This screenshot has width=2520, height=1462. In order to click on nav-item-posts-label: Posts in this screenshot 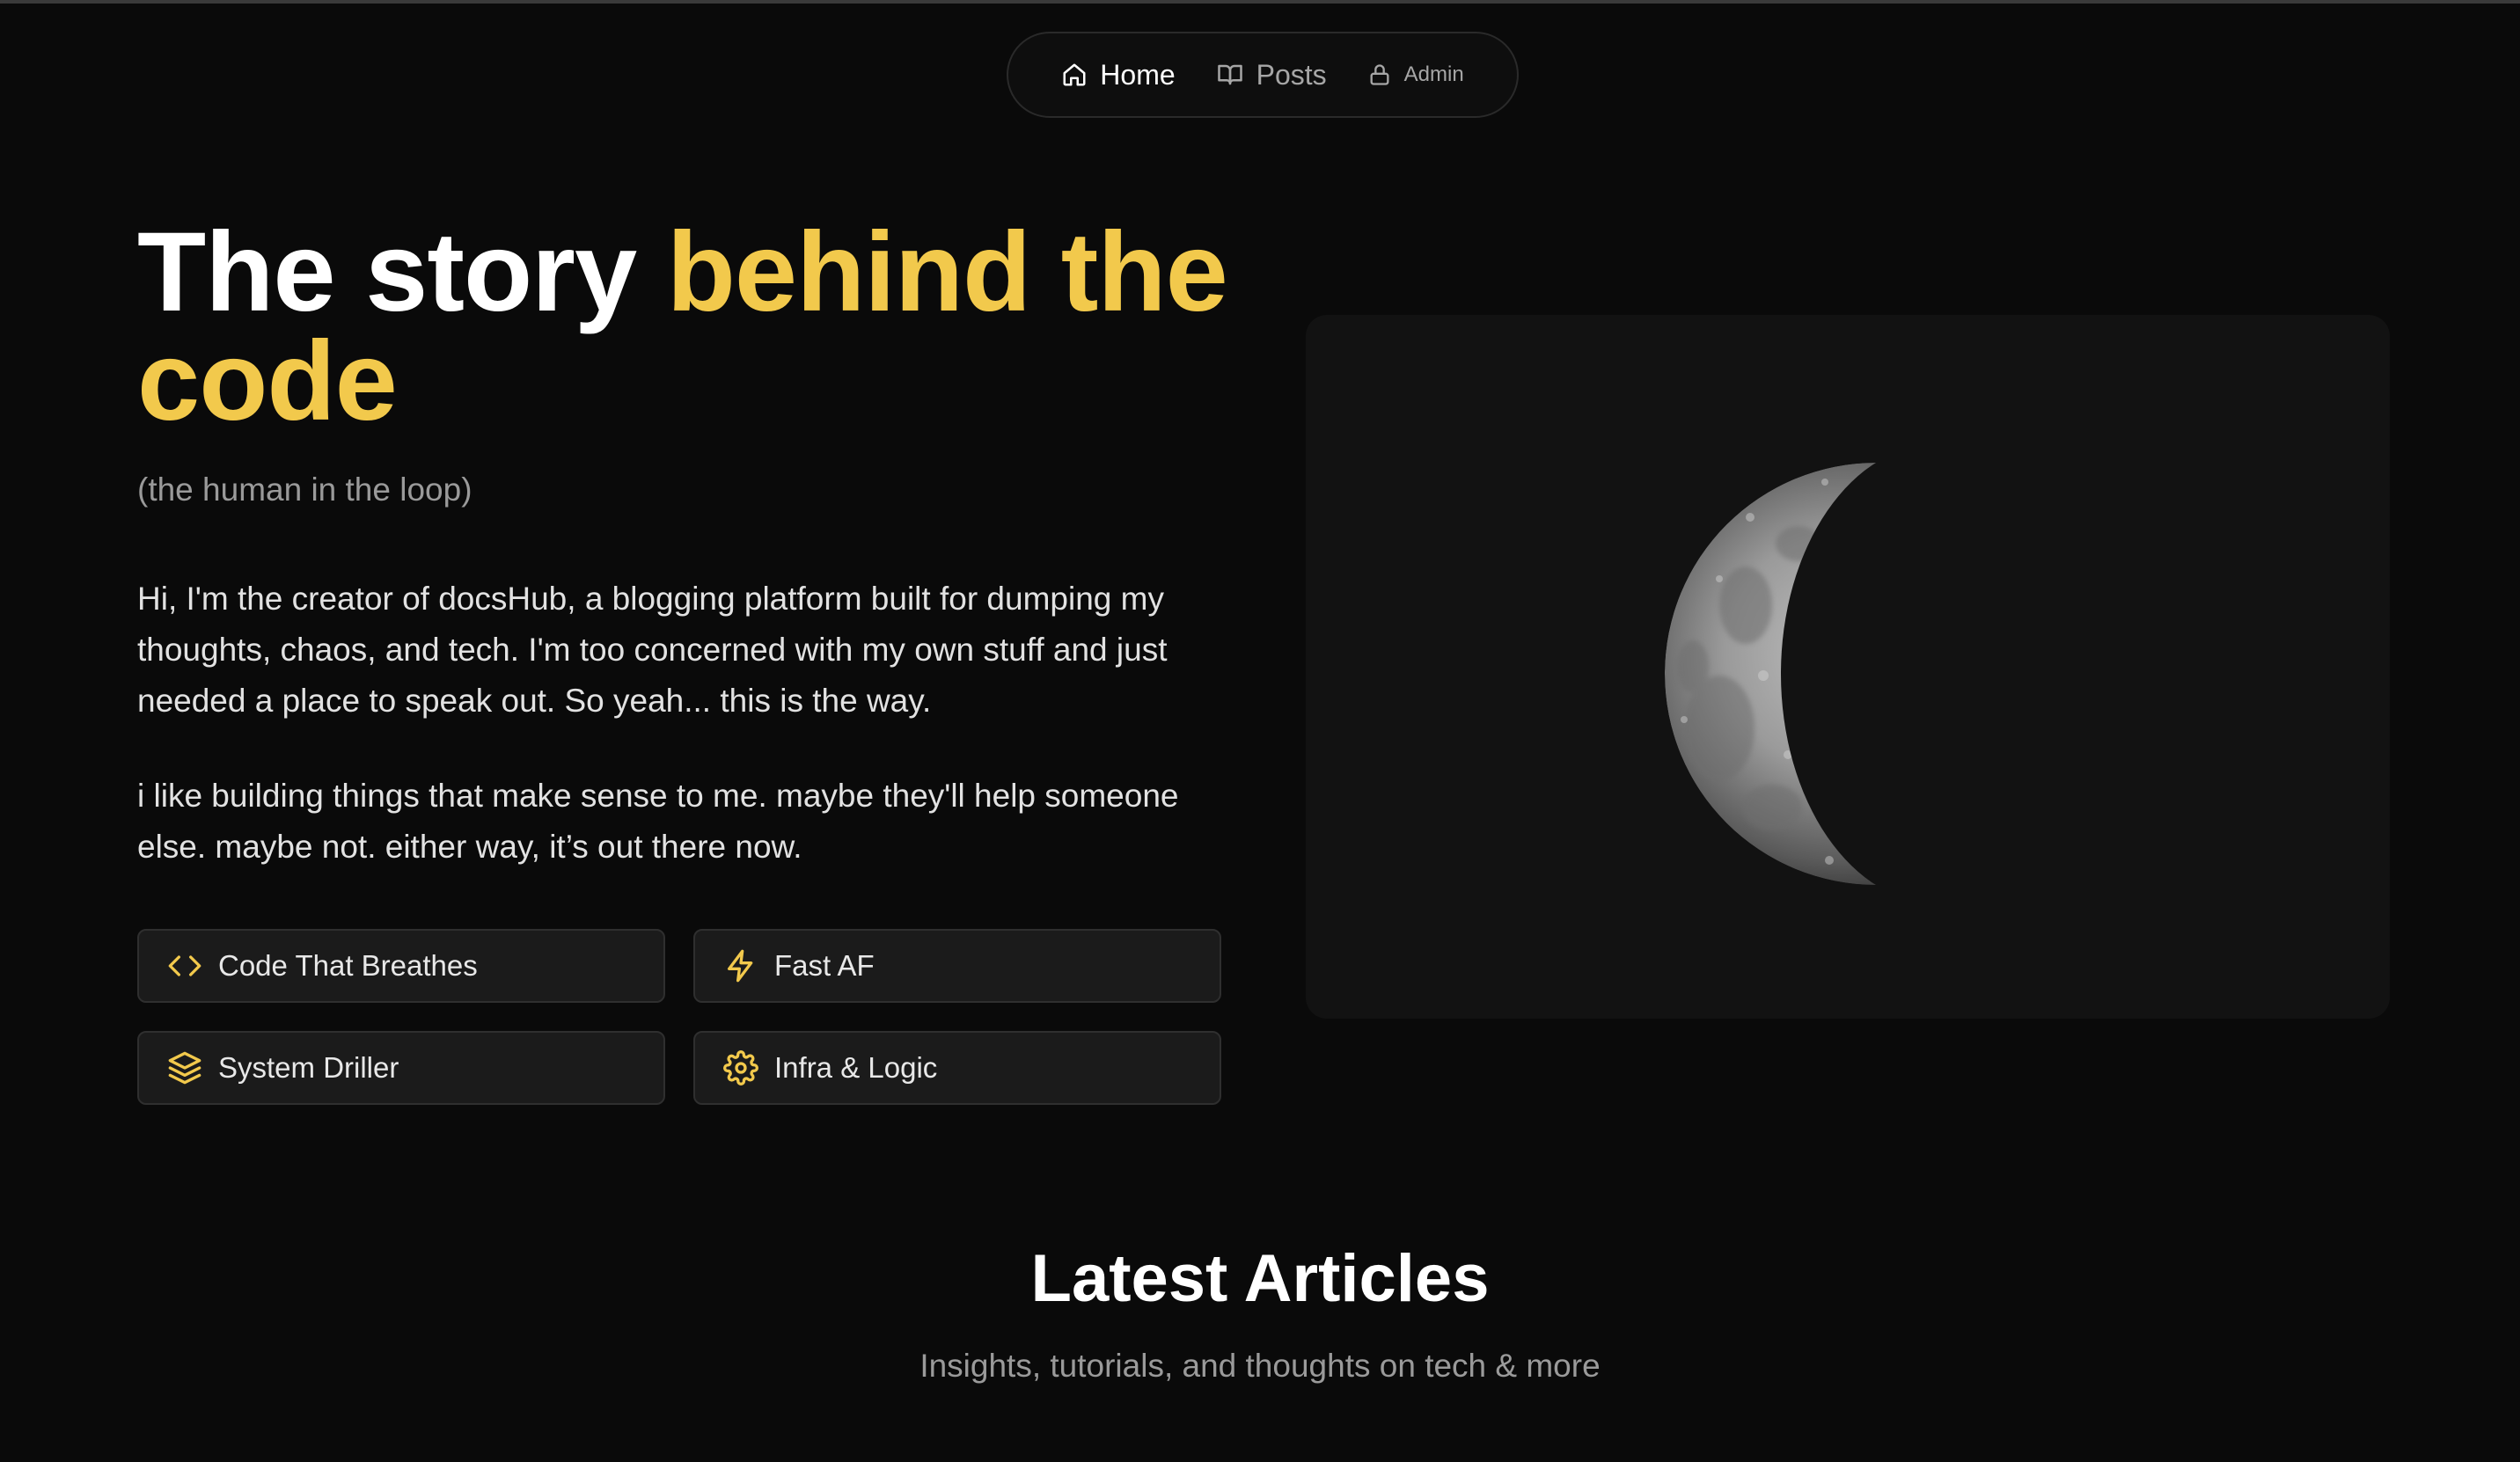, I will do `click(1291, 74)`.